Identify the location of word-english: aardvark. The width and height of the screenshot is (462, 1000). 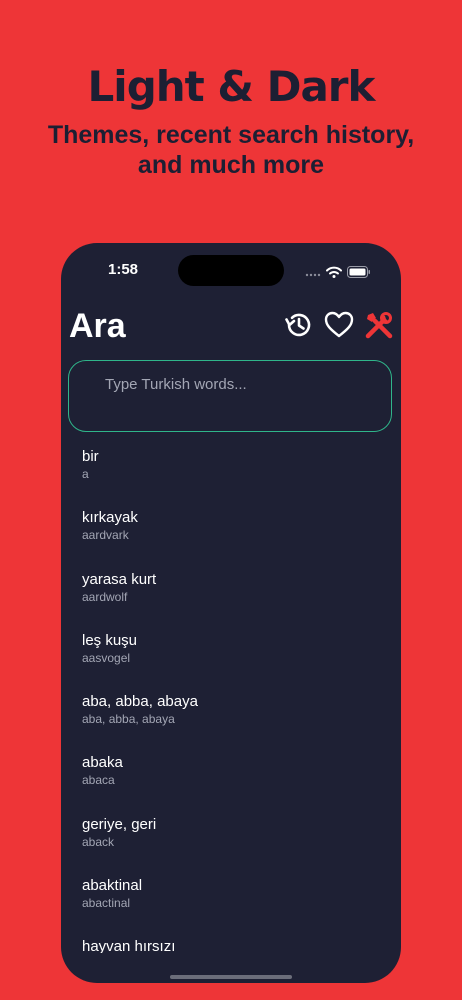
(105, 535).